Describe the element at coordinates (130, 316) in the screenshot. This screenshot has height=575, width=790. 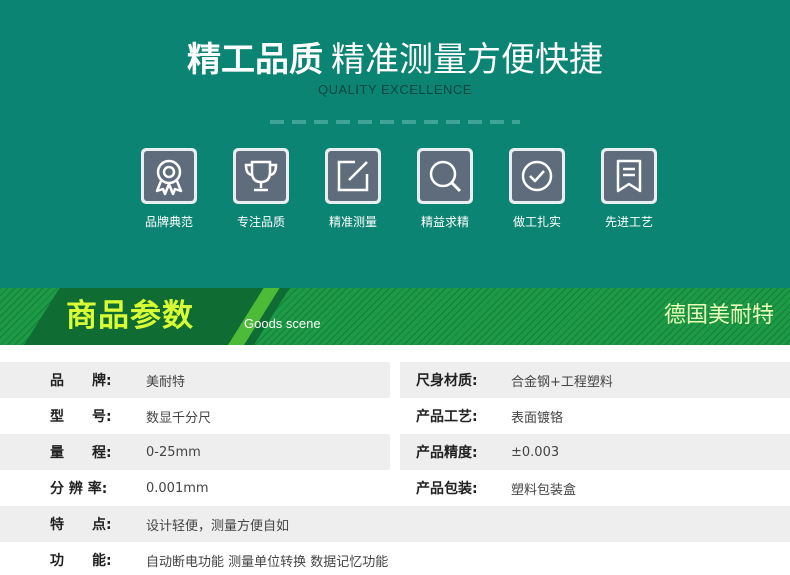
I see `section-title: 商品参数` at that location.